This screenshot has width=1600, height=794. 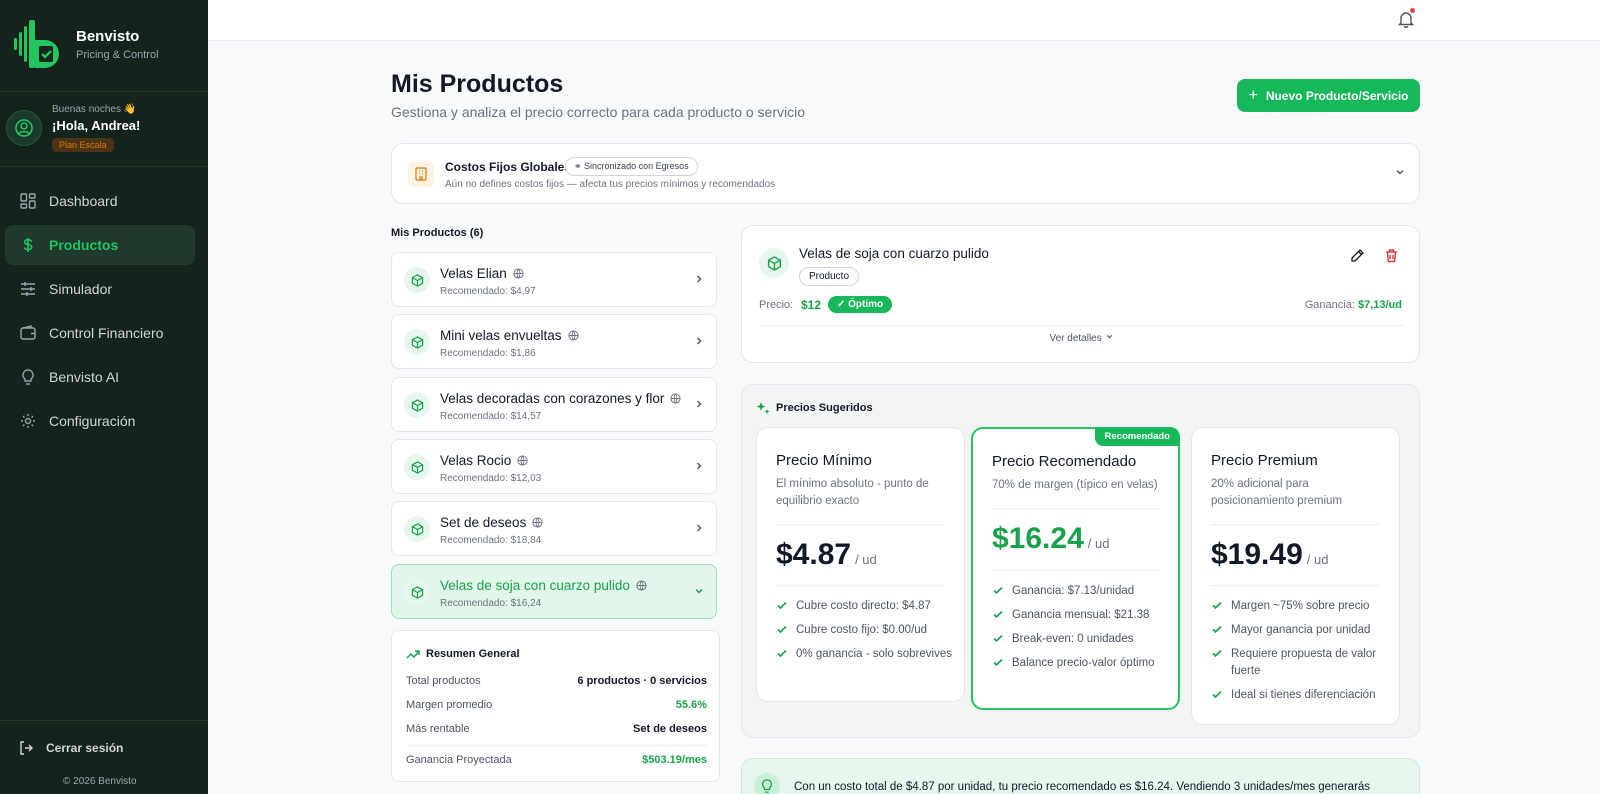 What do you see at coordinates (24, 128) in the screenshot?
I see `avatar` at bounding box center [24, 128].